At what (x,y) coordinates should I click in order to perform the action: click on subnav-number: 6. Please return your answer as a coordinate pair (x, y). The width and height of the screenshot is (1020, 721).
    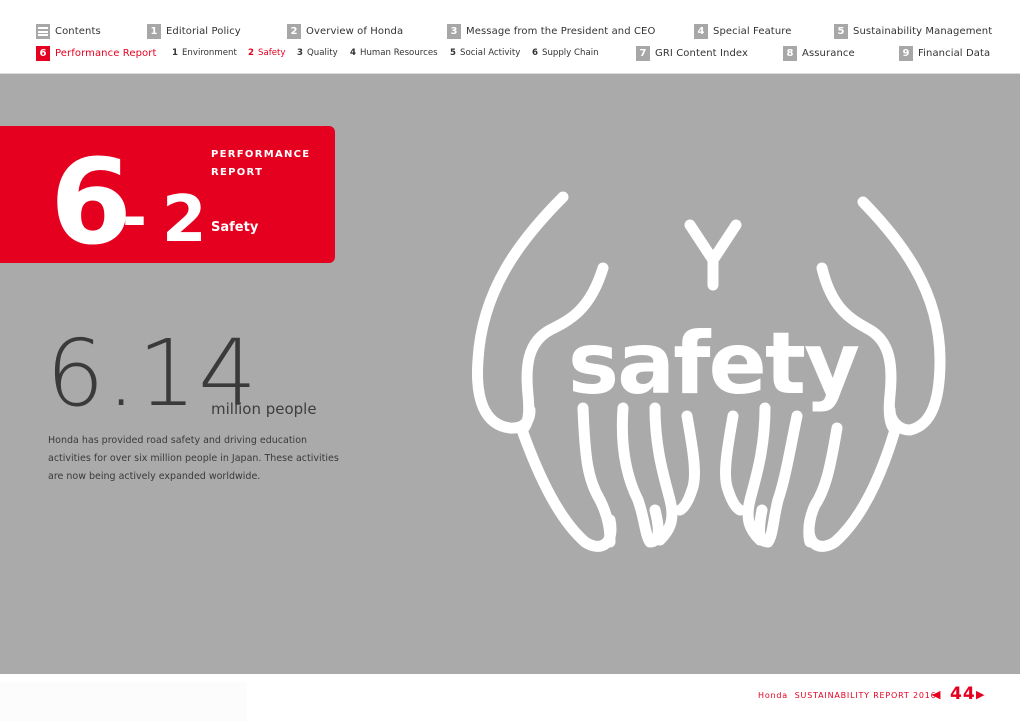
    Looking at the image, I should click on (535, 53).